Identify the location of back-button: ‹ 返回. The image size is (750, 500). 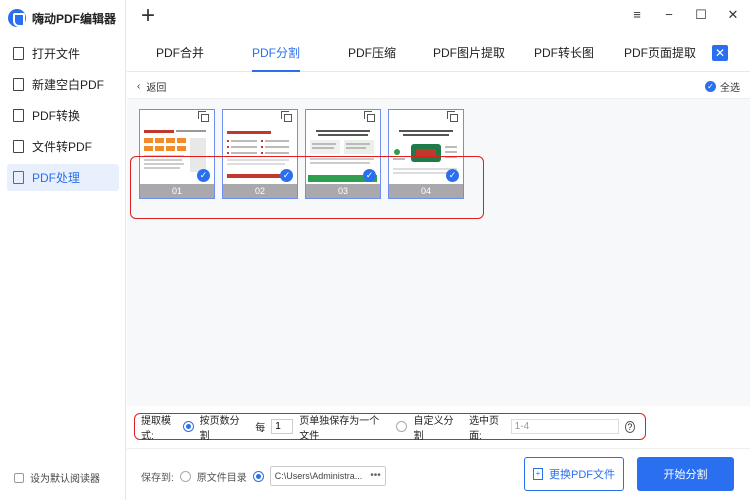
(151, 86).